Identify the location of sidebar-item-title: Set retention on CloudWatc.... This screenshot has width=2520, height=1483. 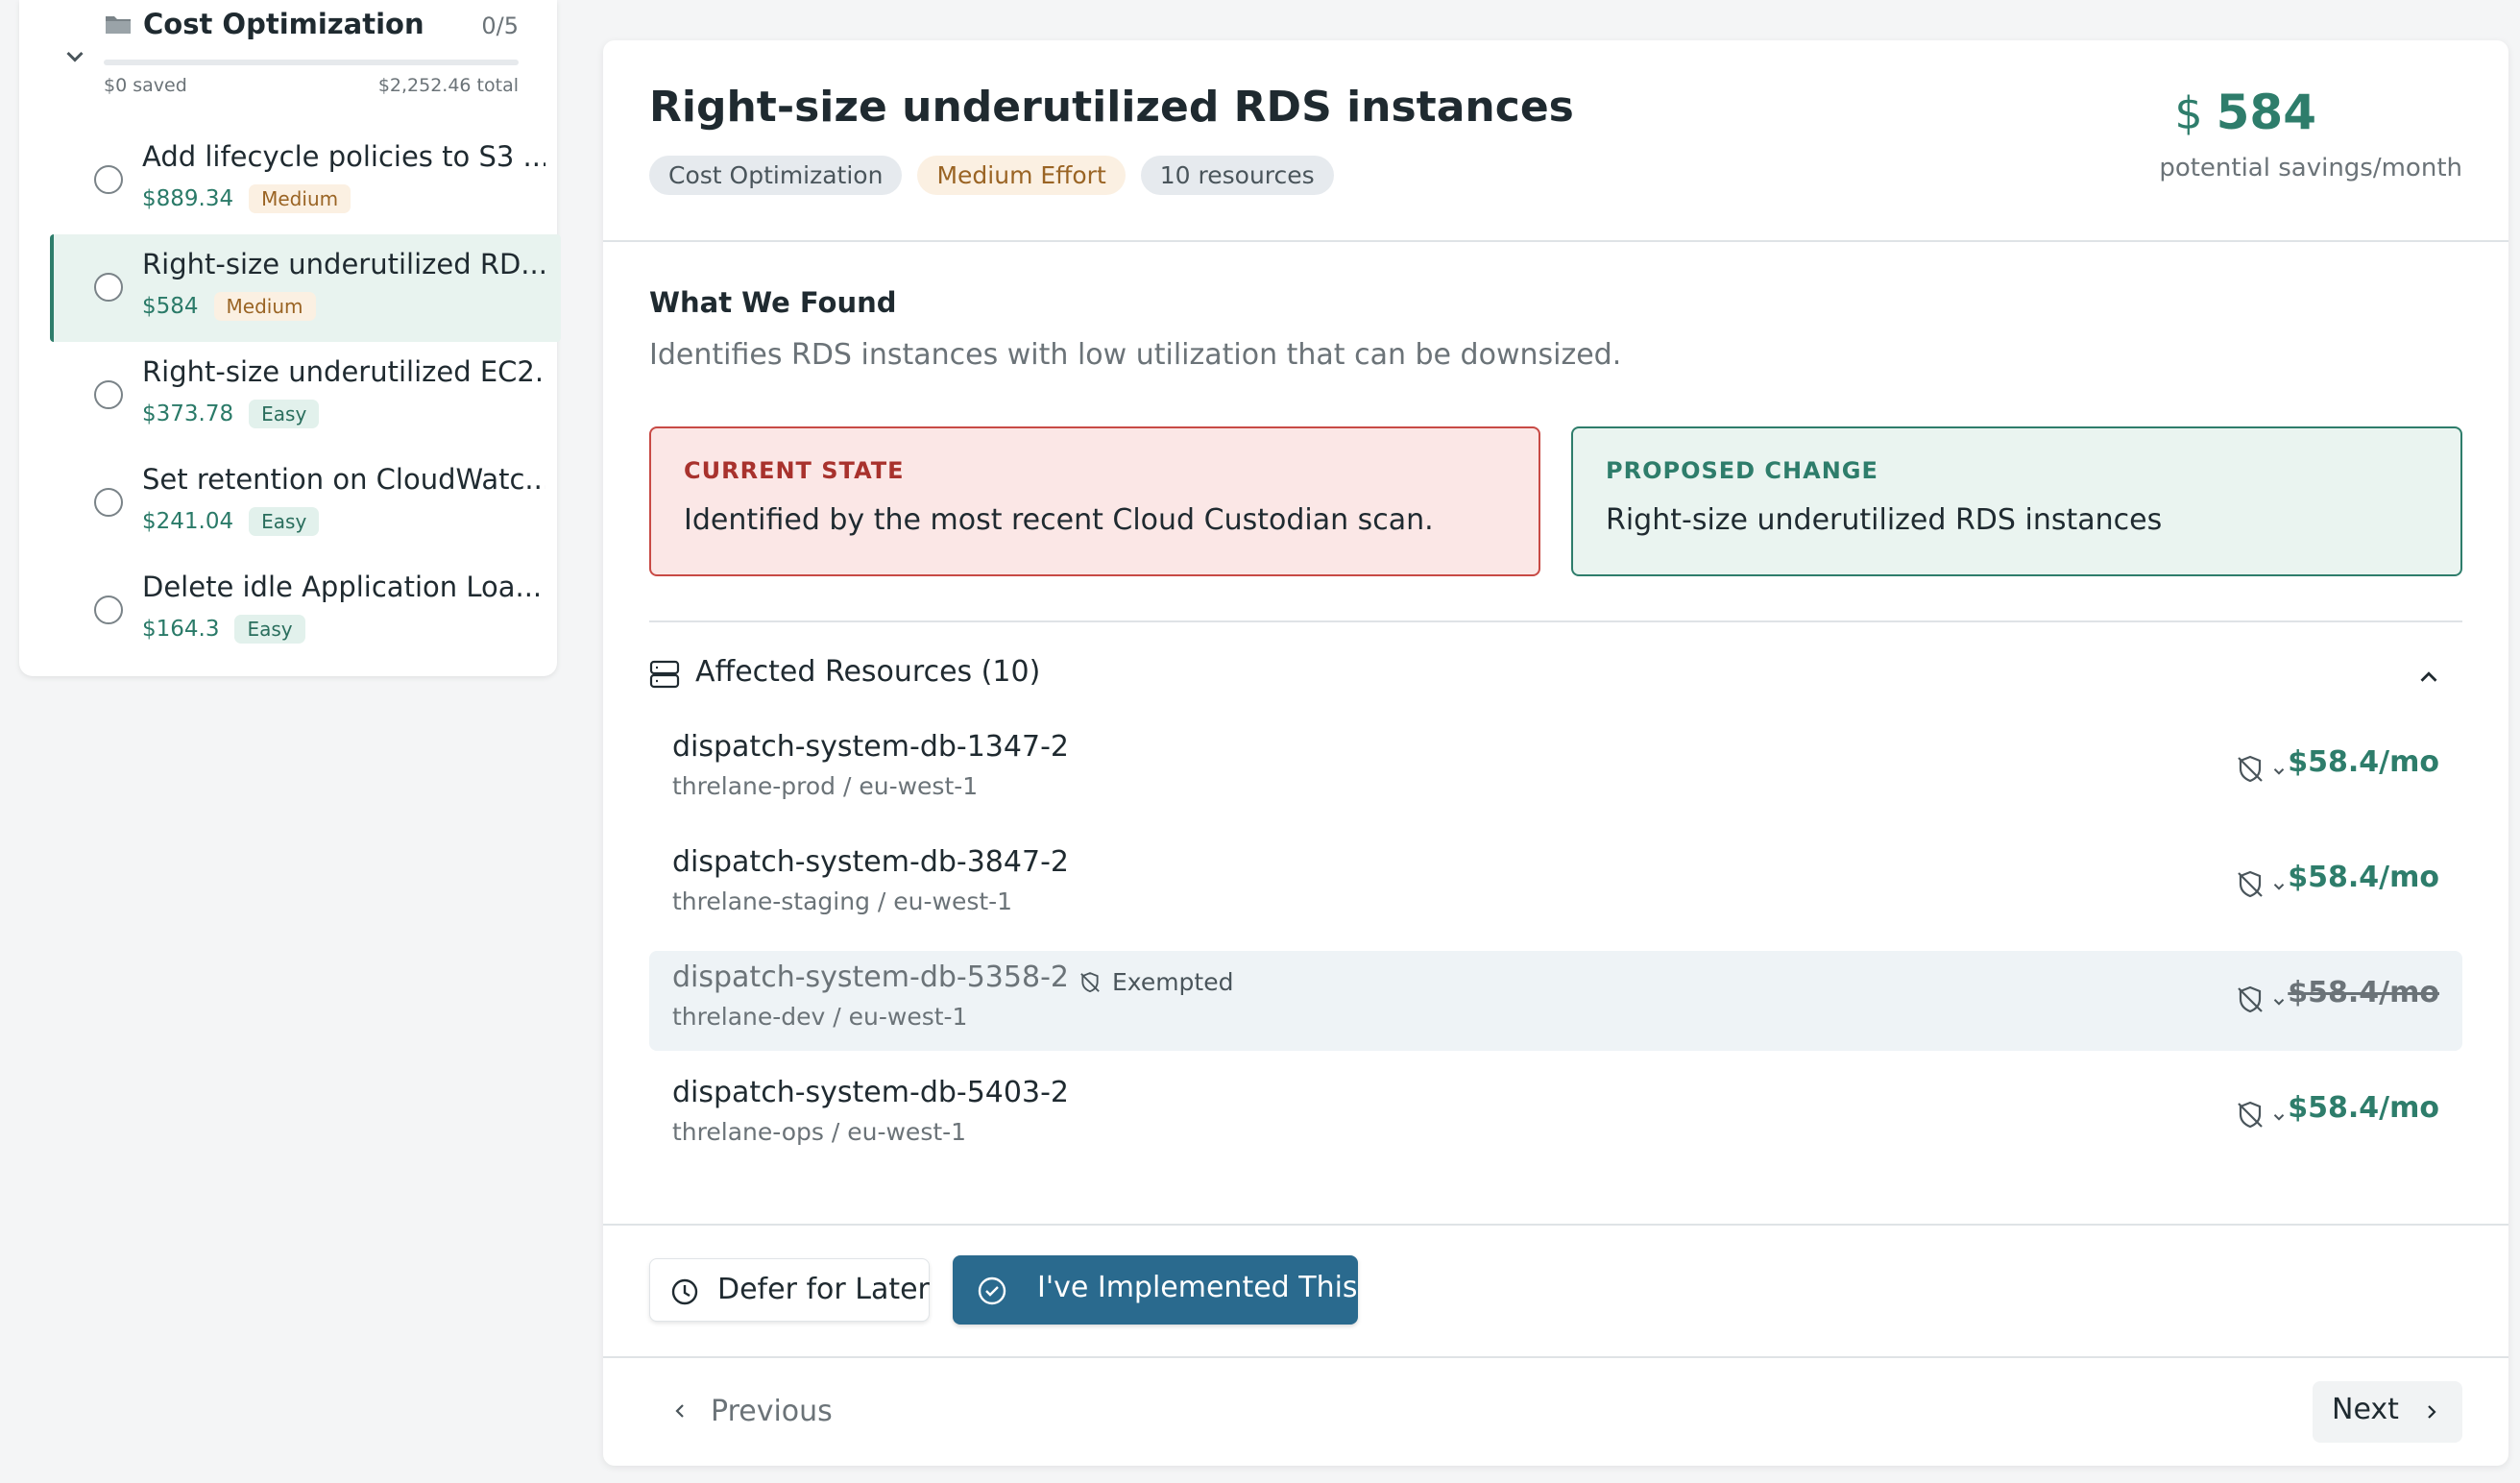
(344, 479).